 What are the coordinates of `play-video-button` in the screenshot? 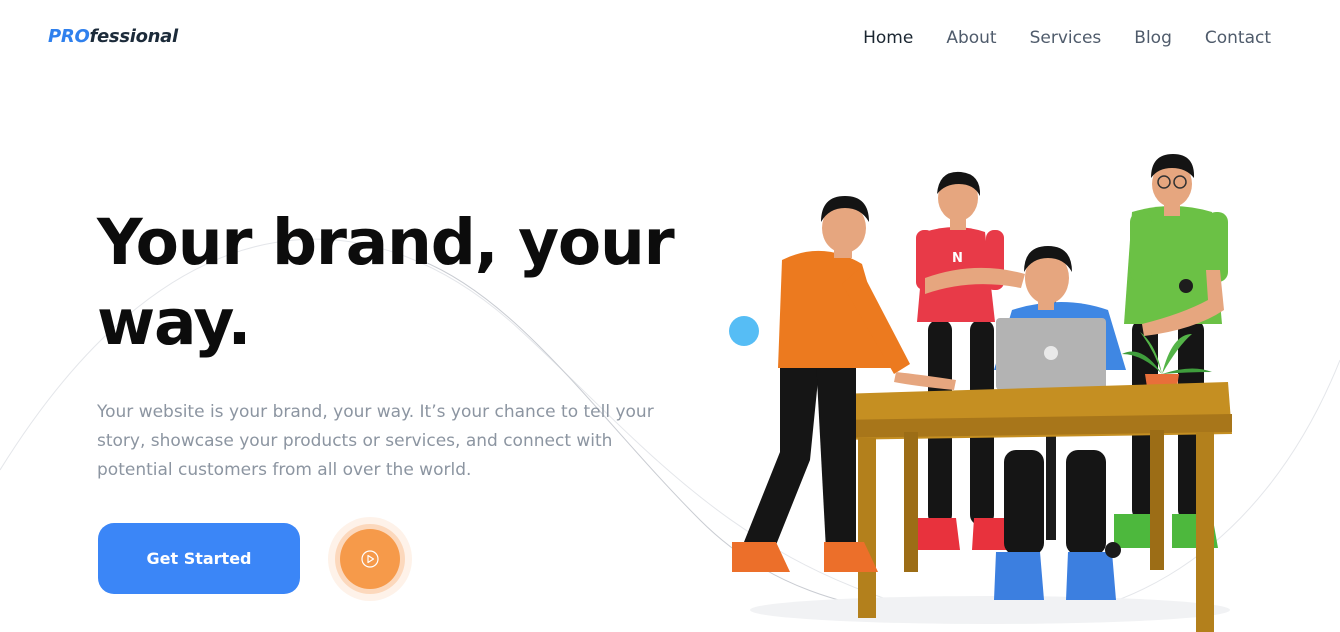 It's located at (370, 559).